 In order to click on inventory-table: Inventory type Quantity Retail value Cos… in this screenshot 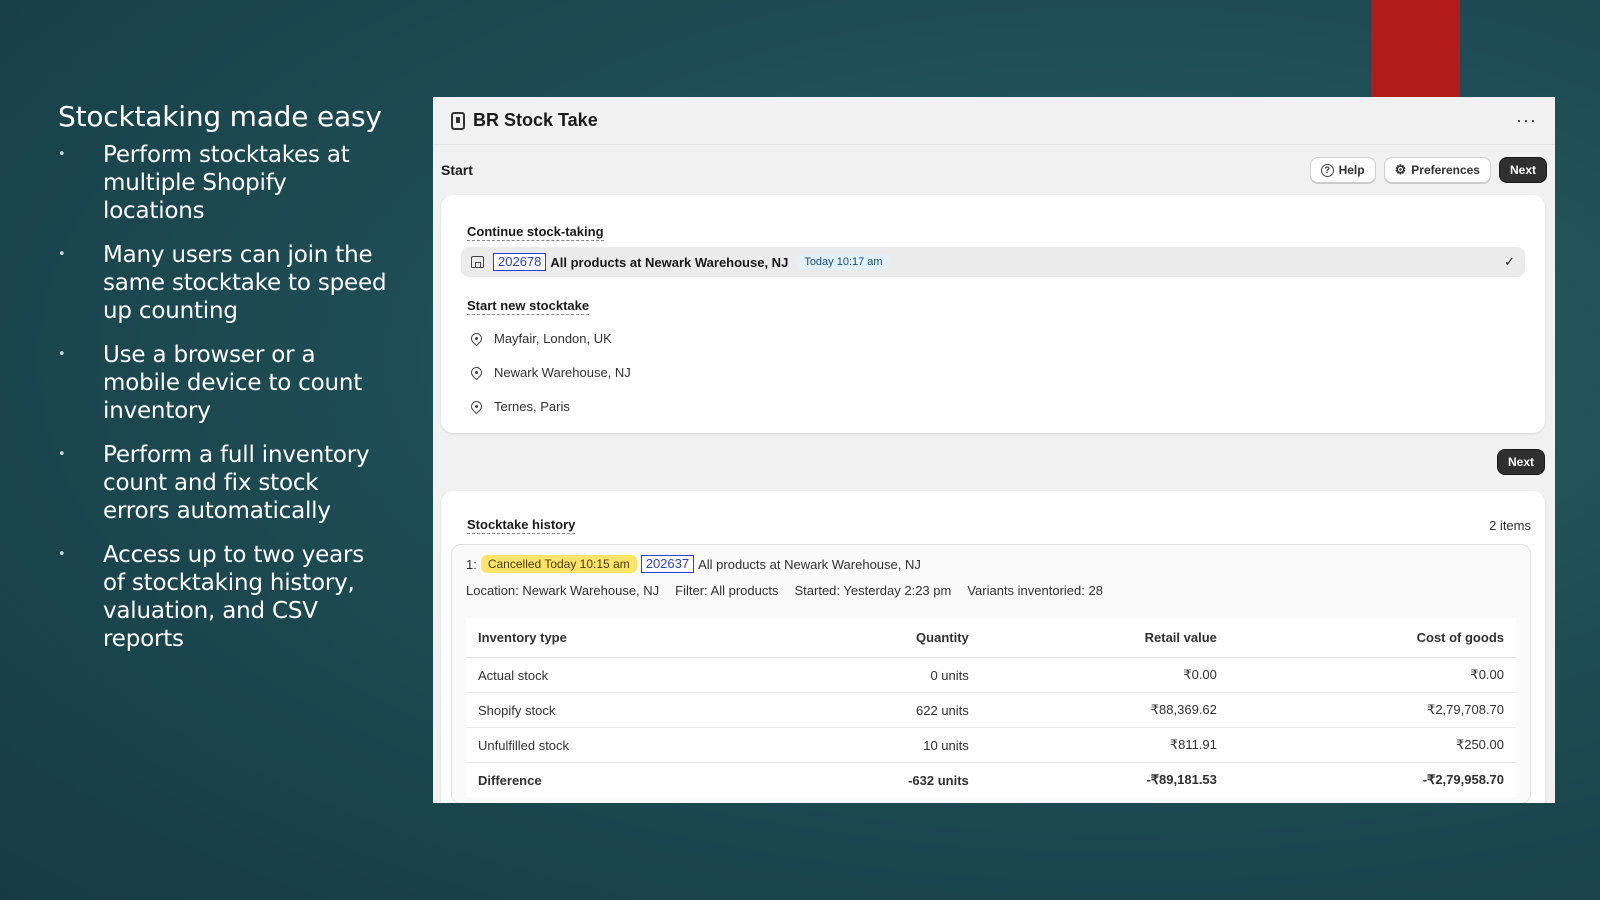, I will do `click(991, 707)`.